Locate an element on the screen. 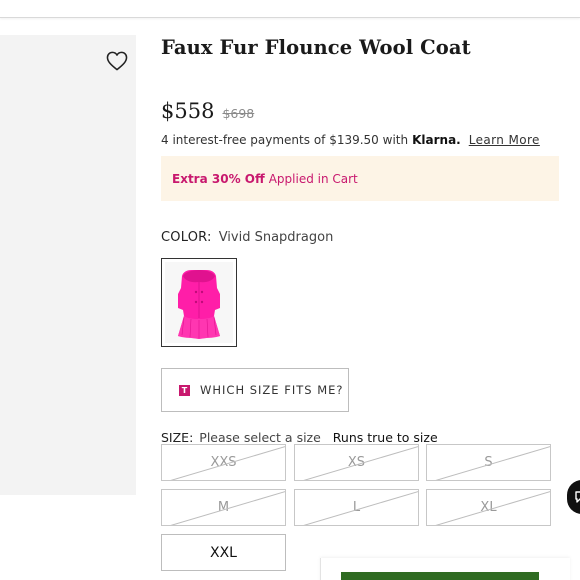  heart-icon is located at coordinates (117, 61).